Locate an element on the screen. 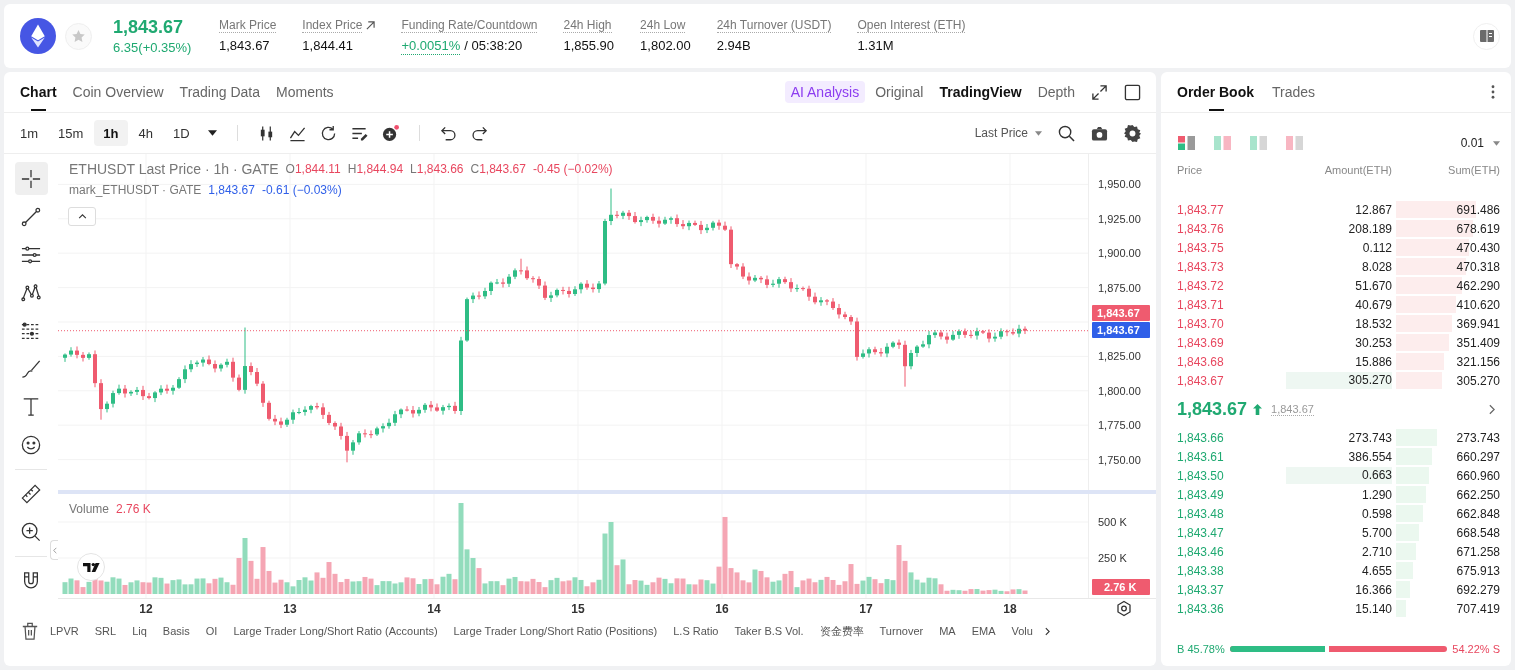 The width and height of the screenshot is (1515, 670). plus-circle-icon is located at coordinates (390, 133).